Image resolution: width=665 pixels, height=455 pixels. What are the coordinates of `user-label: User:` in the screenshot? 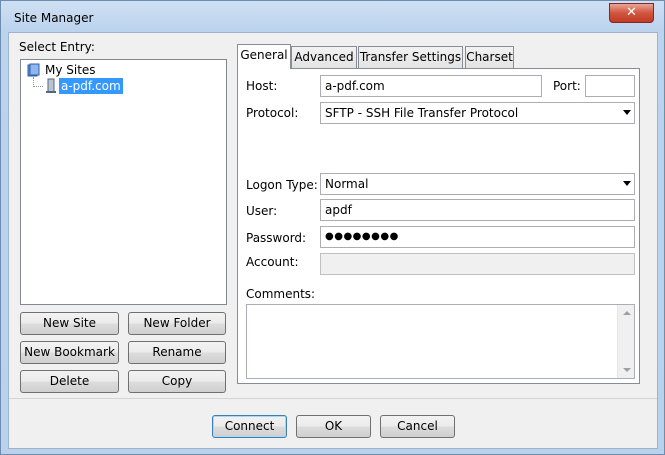 It's located at (262, 211).